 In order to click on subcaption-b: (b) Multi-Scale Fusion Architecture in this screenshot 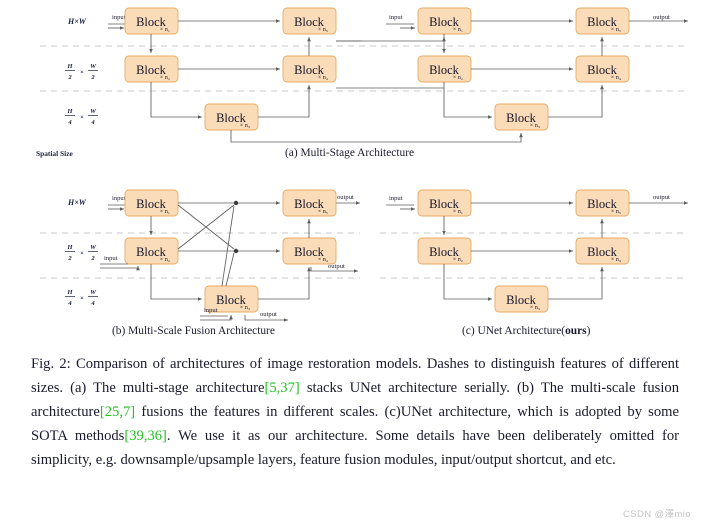, I will do `click(193, 331)`.